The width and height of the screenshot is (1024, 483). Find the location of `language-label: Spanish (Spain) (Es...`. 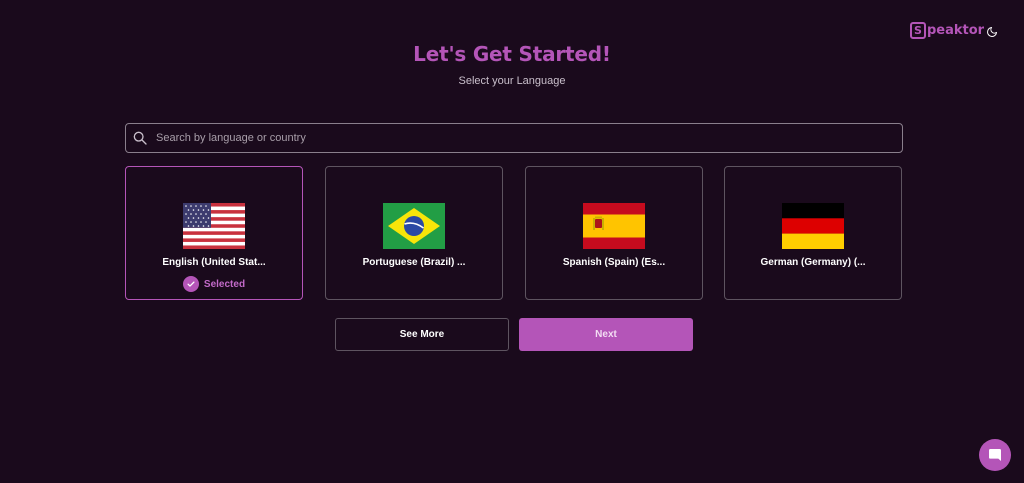

language-label: Spanish (Spain) (Es... is located at coordinates (614, 262).